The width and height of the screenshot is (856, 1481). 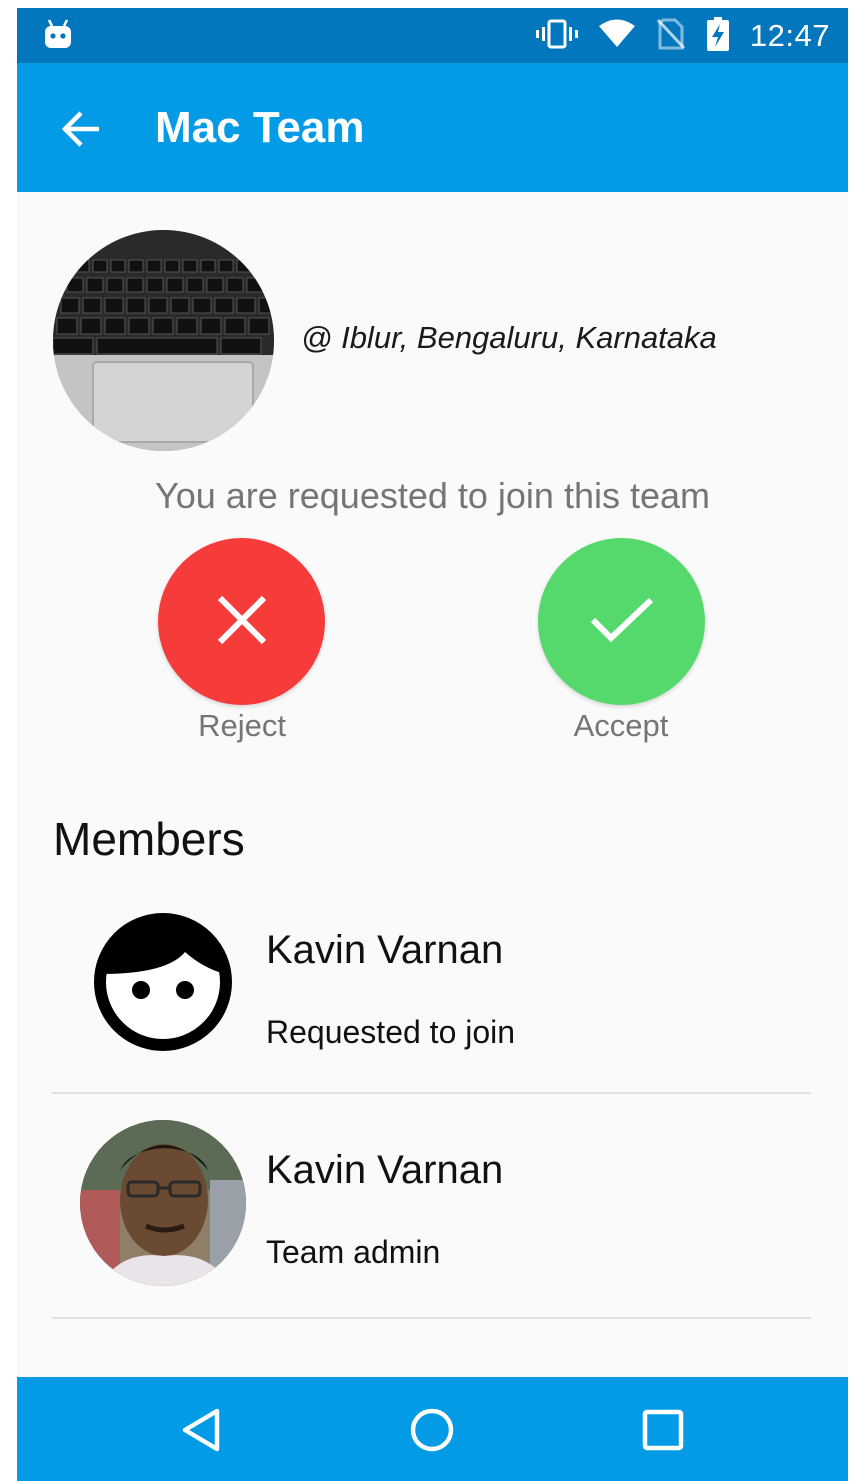 What do you see at coordinates (431, 1209) in the screenshot?
I see `member-row: Kavin Varnan Team admin` at bounding box center [431, 1209].